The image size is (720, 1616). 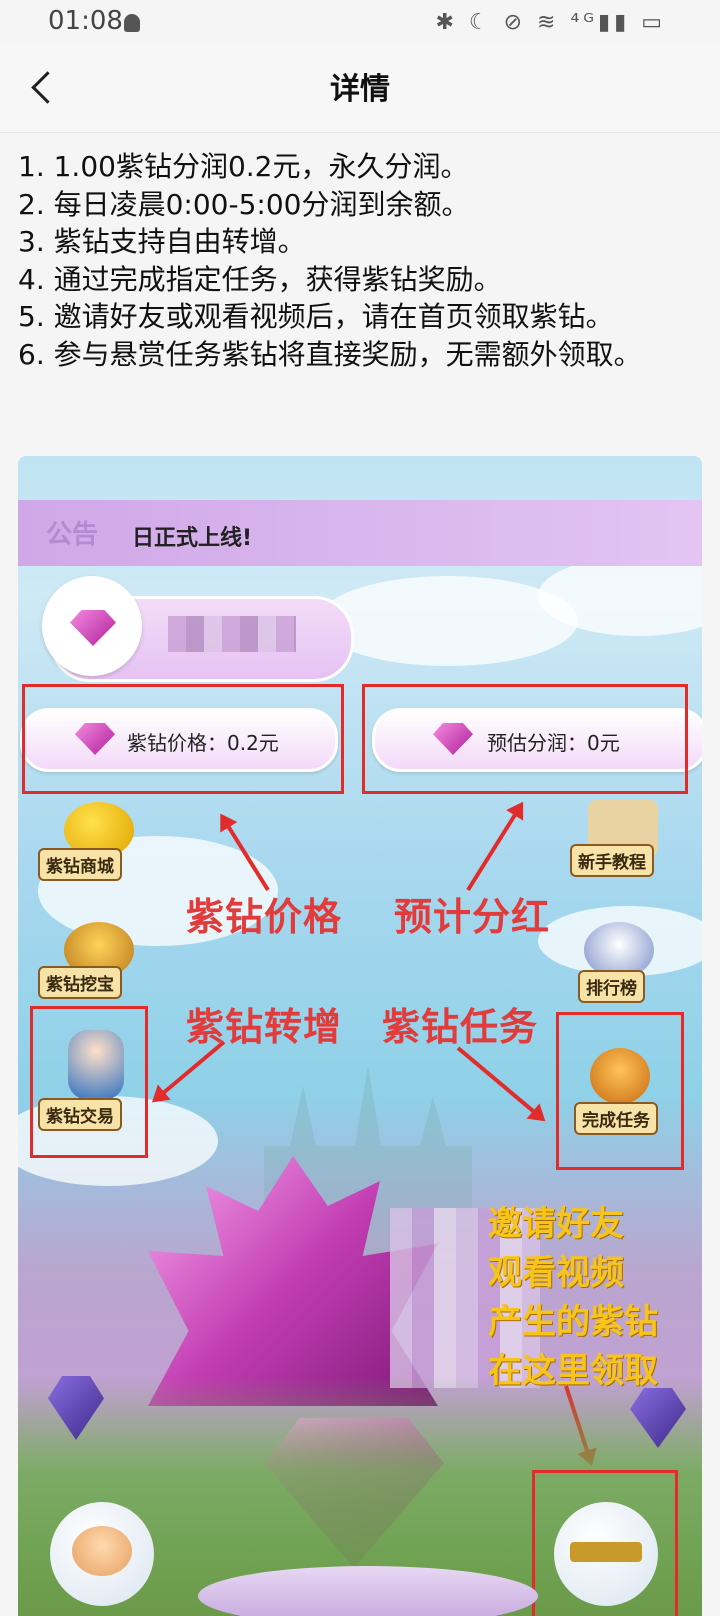 What do you see at coordinates (620, 1091) in the screenshot?
I see `task-highlight-box` at bounding box center [620, 1091].